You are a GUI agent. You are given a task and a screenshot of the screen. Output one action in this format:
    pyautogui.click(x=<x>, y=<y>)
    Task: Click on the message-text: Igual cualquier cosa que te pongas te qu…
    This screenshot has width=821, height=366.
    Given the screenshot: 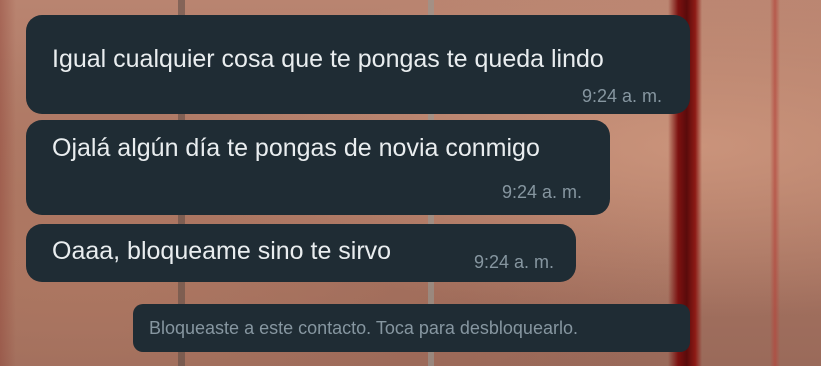 What is the action you would take?
    pyautogui.click(x=328, y=59)
    